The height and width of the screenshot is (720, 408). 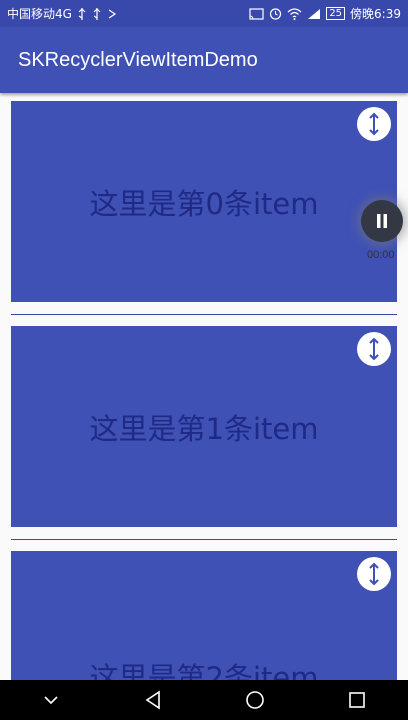 I want to click on signal-icon, so click(x=314, y=13).